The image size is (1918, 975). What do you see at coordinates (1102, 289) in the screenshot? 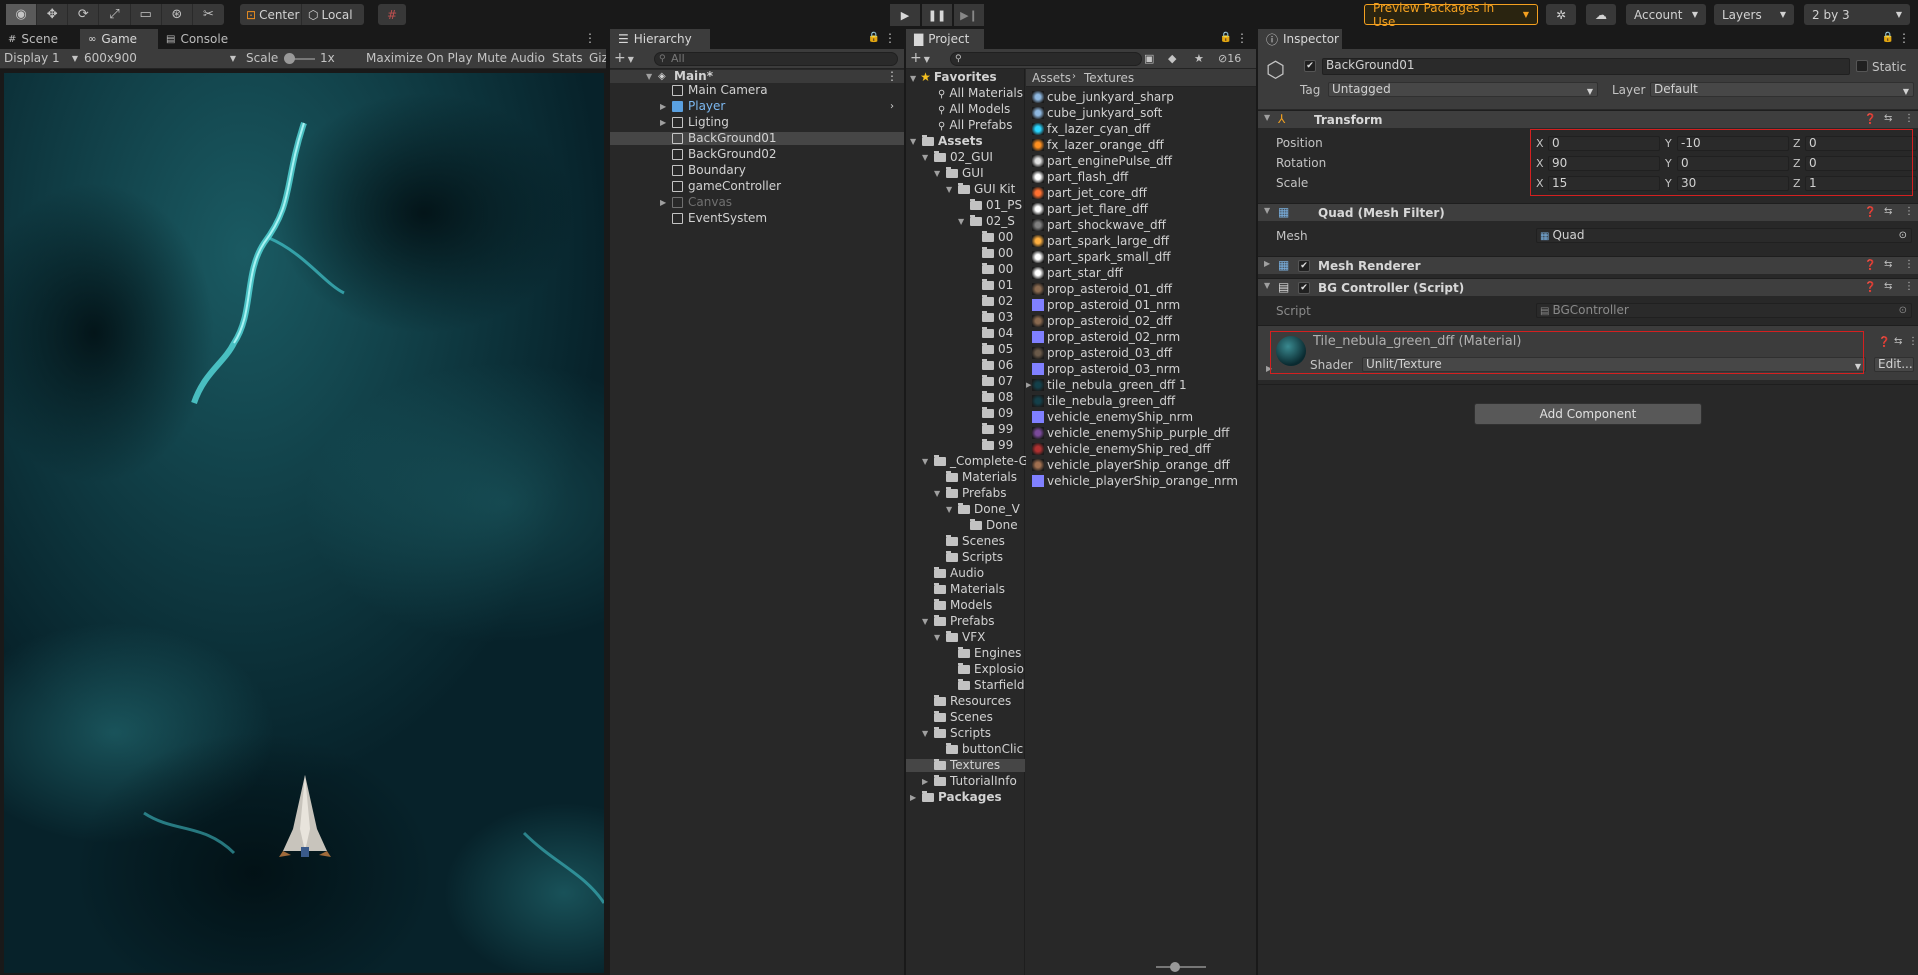
I see `texture-file-item: prop_asteroid_01_dff` at bounding box center [1102, 289].